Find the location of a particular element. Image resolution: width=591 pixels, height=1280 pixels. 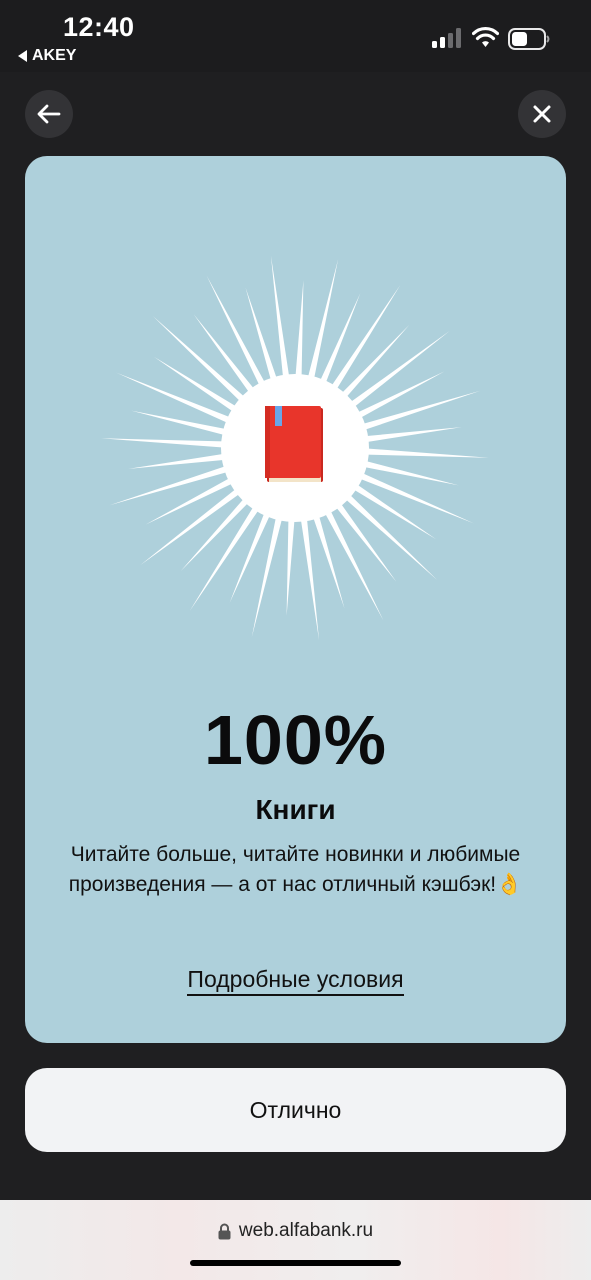

close-icon is located at coordinates (542, 114).